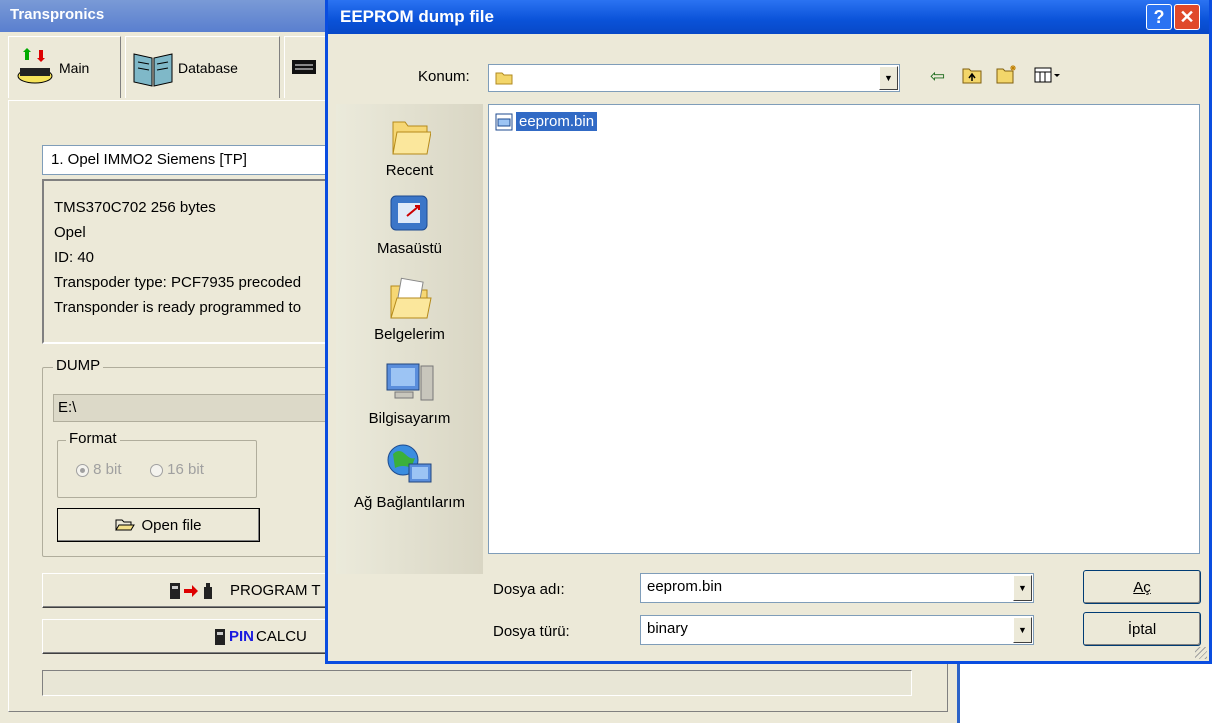  I want to click on cancel-button: İptal, so click(1142, 629).